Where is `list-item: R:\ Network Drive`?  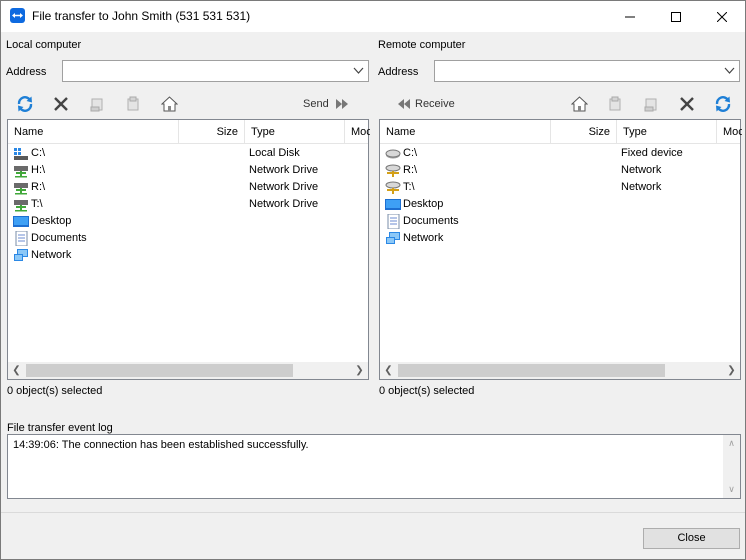
list-item: R:\ Network Drive is located at coordinates (188, 187).